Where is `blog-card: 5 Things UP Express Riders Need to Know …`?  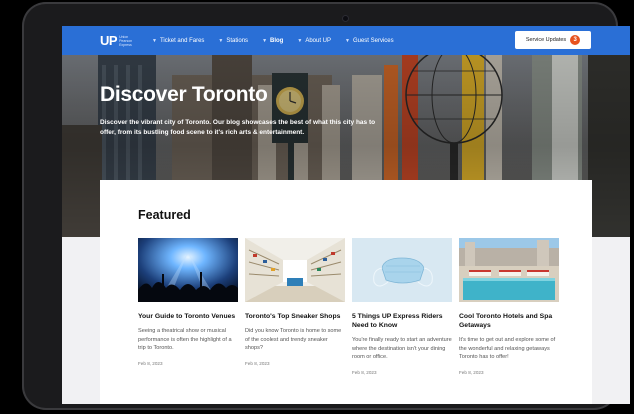 blog-card: 5 Things UP Express Riders Need to Know … is located at coordinates (402, 306).